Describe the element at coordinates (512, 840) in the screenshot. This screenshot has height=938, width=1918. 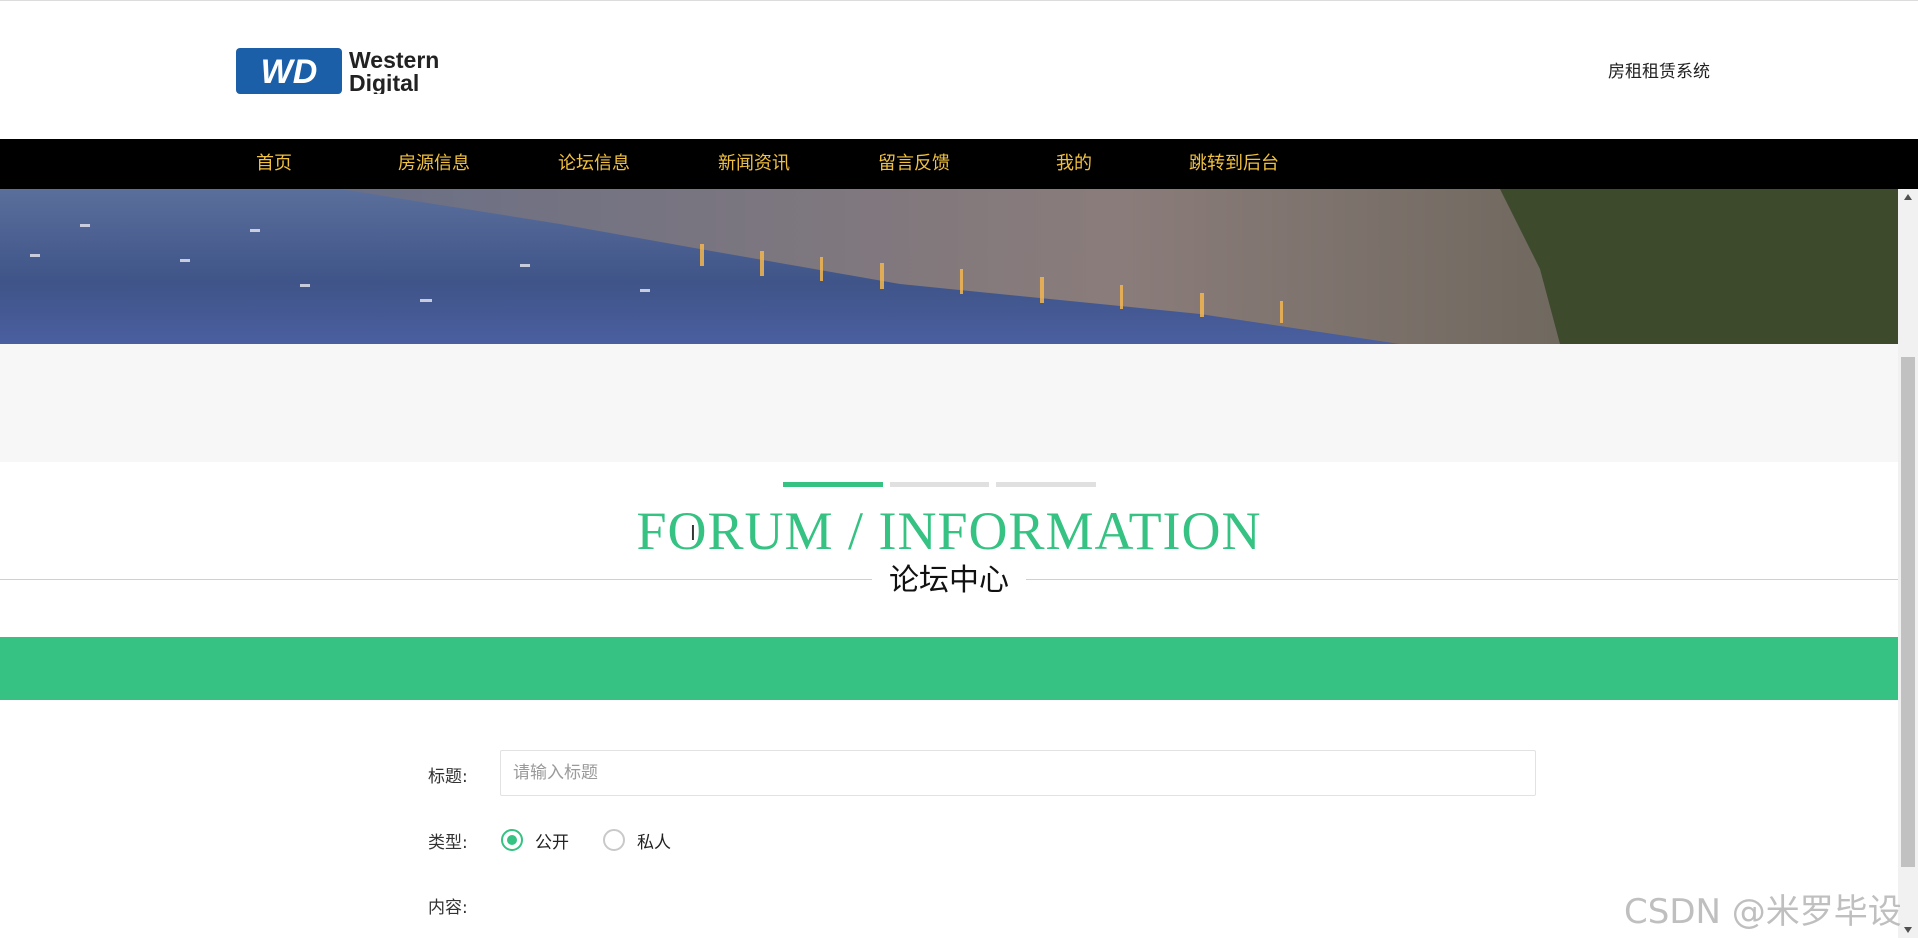
I see `radio-checked-icon` at that location.